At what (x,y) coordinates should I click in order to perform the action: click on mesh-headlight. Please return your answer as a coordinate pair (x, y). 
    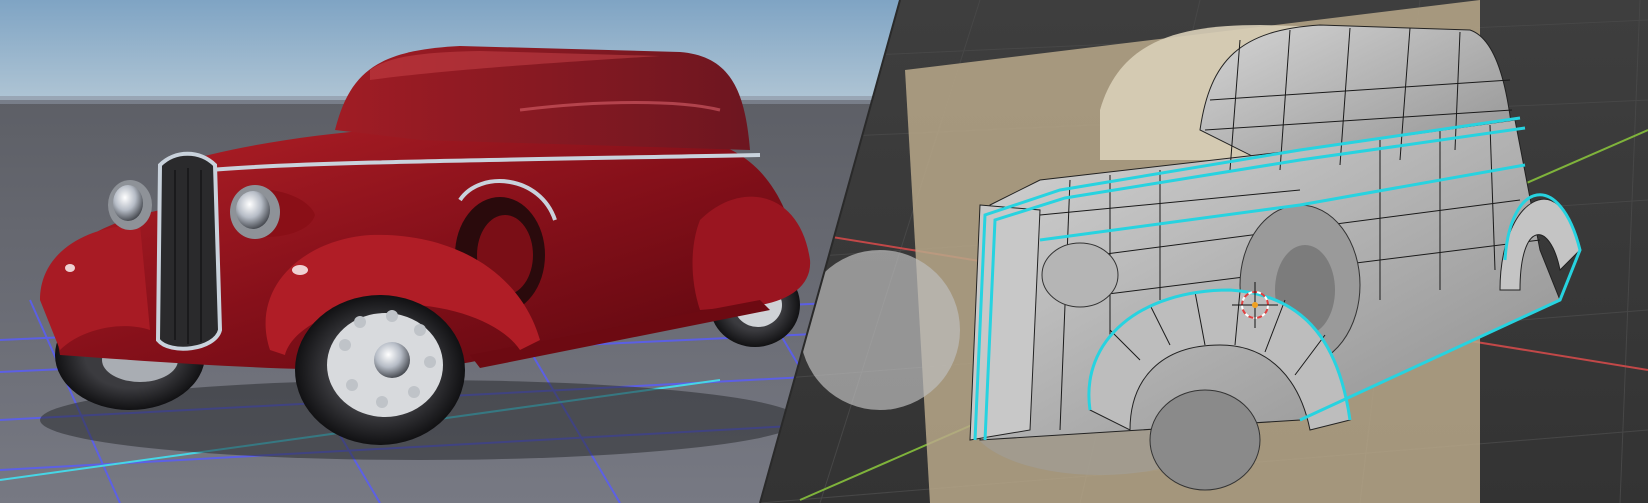
    Looking at the image, I should click on (1080, 275).